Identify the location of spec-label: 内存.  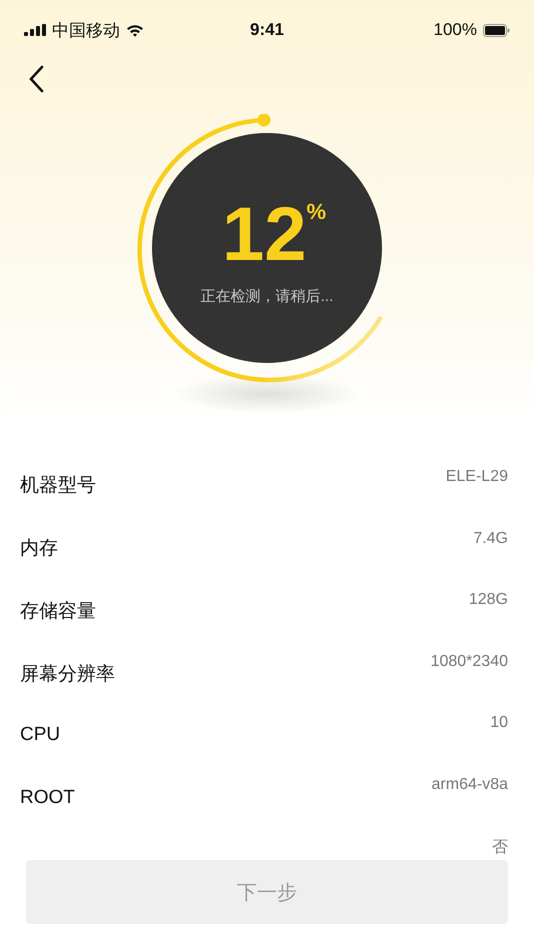
(39, 549).